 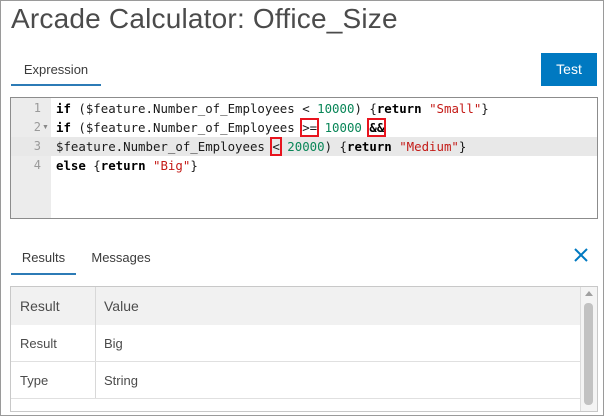 What do you see at coordinates (310, 127) in the screenshot?
I see `highlighted-operator-token: >=` at bounding box center [310, 127].